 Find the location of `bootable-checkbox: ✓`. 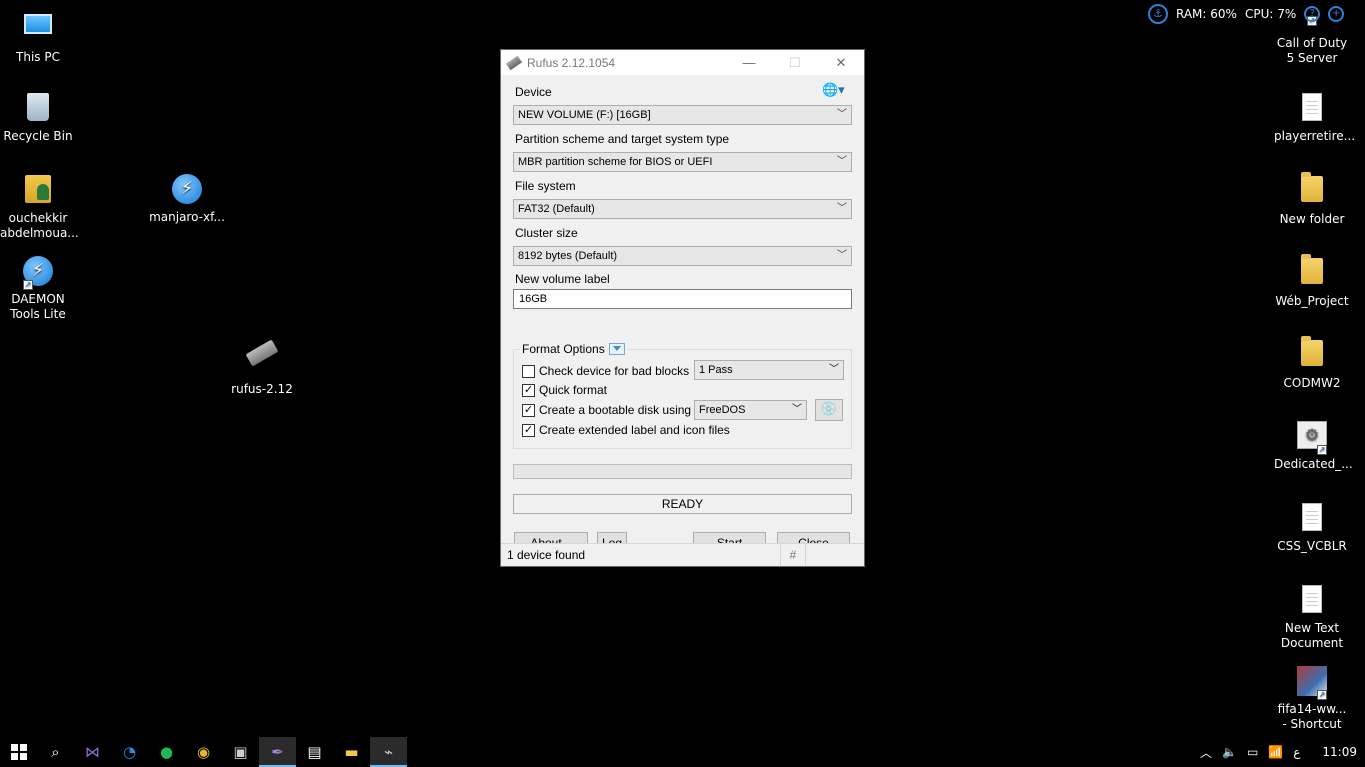

bootable-checkbox: ✓ is located at coordinates (528, 410).